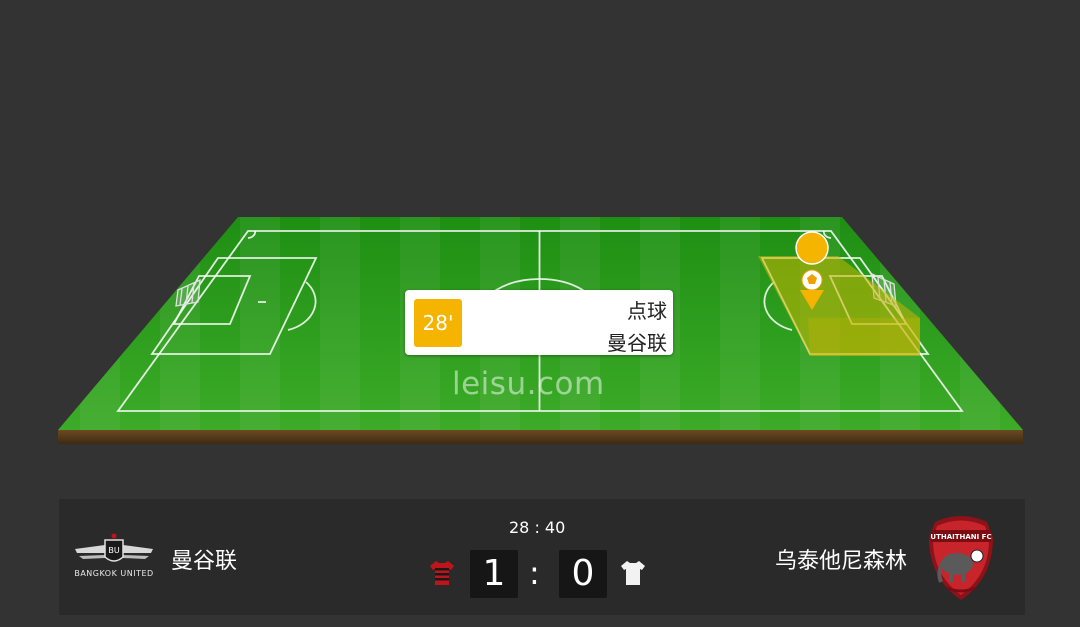 The image size is (1080, 627). I want to click on away-team-logo: UTHAITHANI FC, so click(961, 558).